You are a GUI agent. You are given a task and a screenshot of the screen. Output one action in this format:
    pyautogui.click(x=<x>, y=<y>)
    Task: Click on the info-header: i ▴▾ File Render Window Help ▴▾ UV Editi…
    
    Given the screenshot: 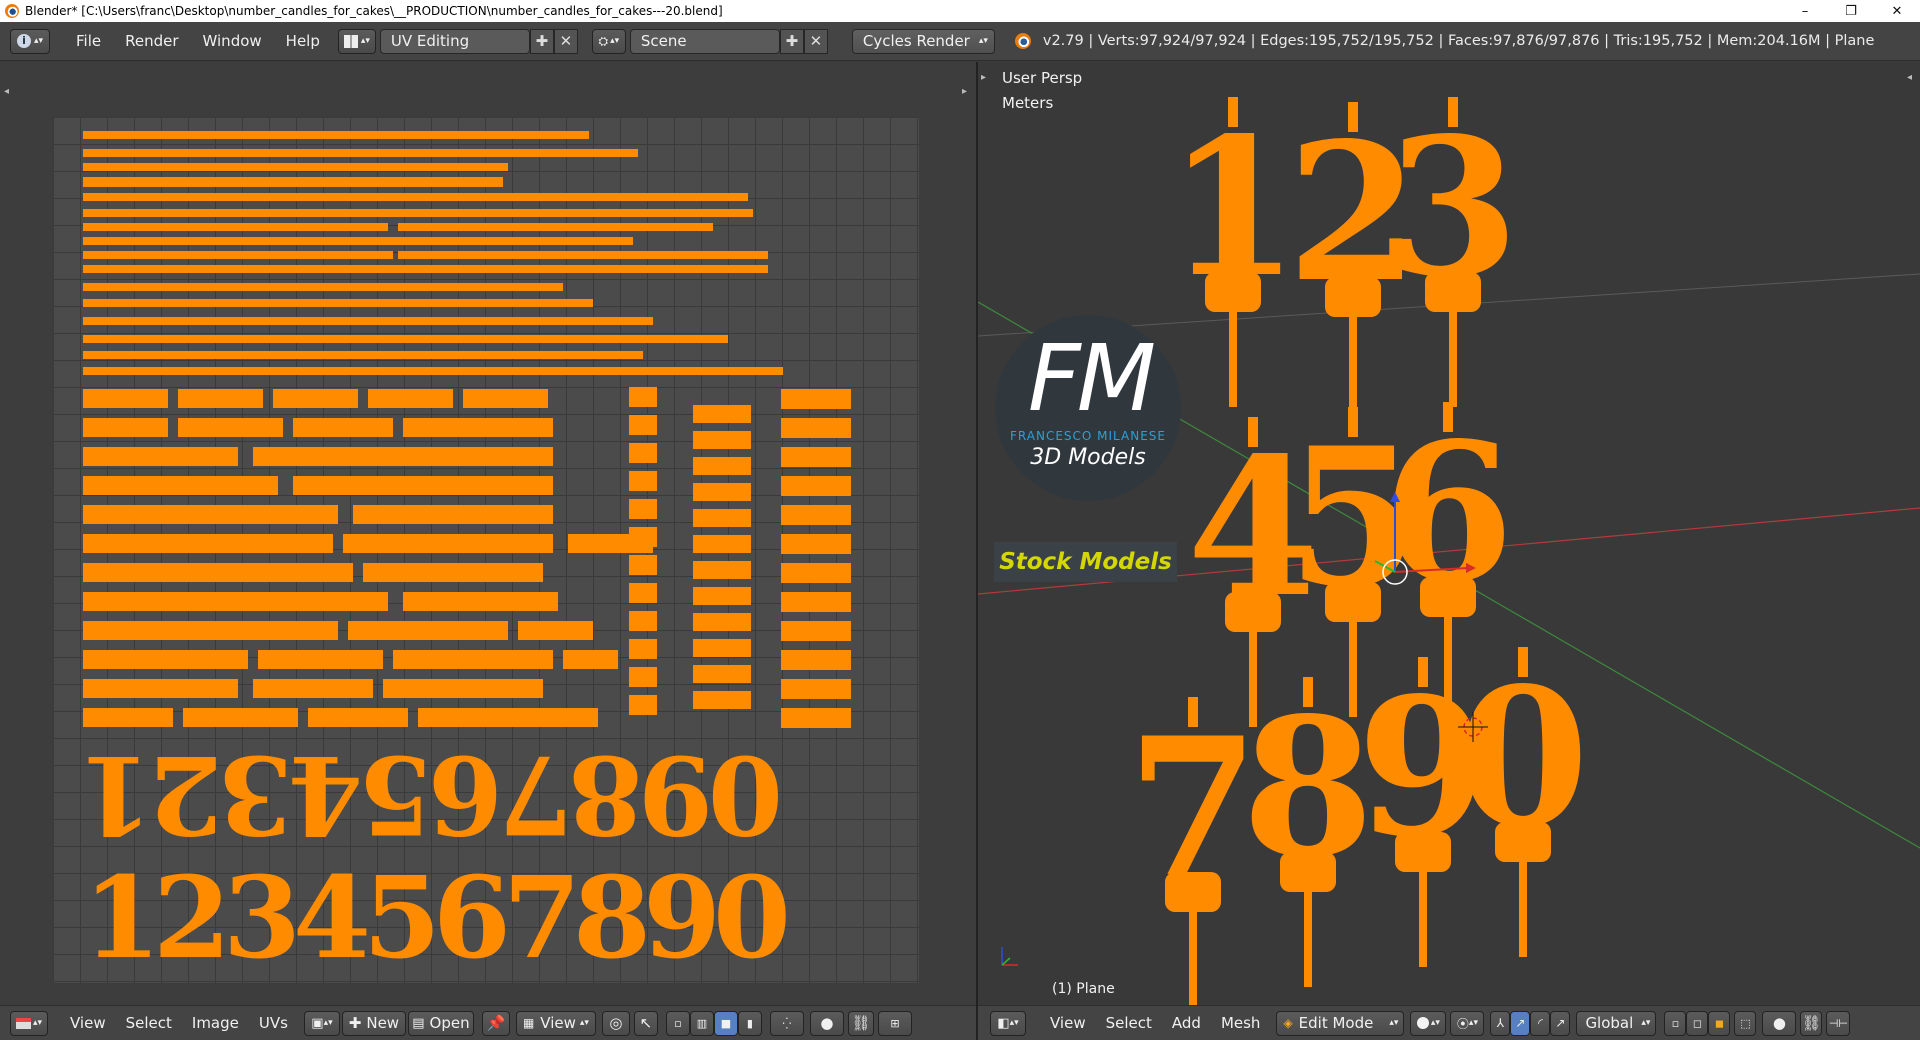 What is the action you would take?
    pyautogui.click(x=960, y=41)
    